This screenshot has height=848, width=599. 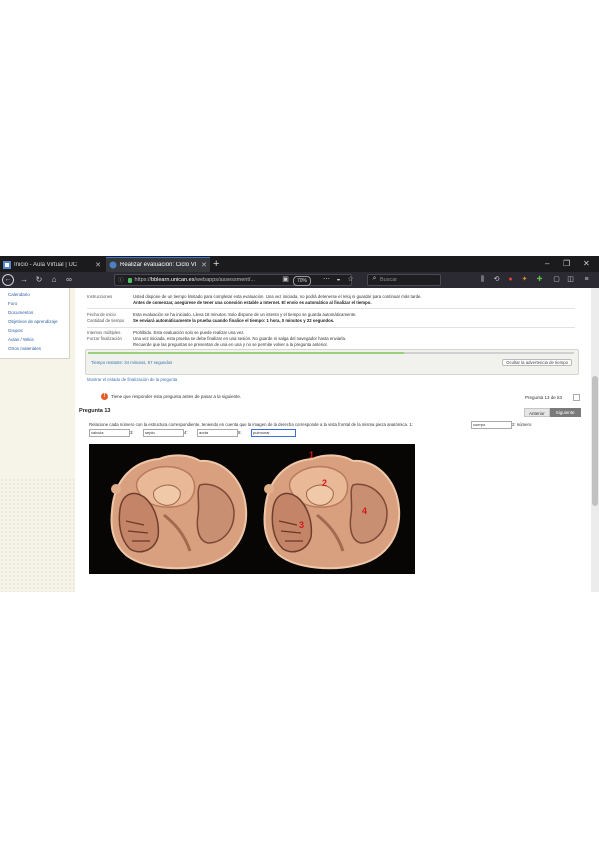 What do you see at coordinates (246, 353) in the screenshot?
I see `time-progress-fill` at bounding box center [246, 353].